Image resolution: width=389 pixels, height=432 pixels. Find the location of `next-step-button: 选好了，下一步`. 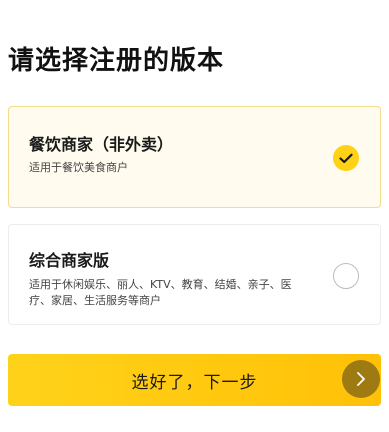

next-step-button: 选好了，下一步 is located at coordinates (194, 380).